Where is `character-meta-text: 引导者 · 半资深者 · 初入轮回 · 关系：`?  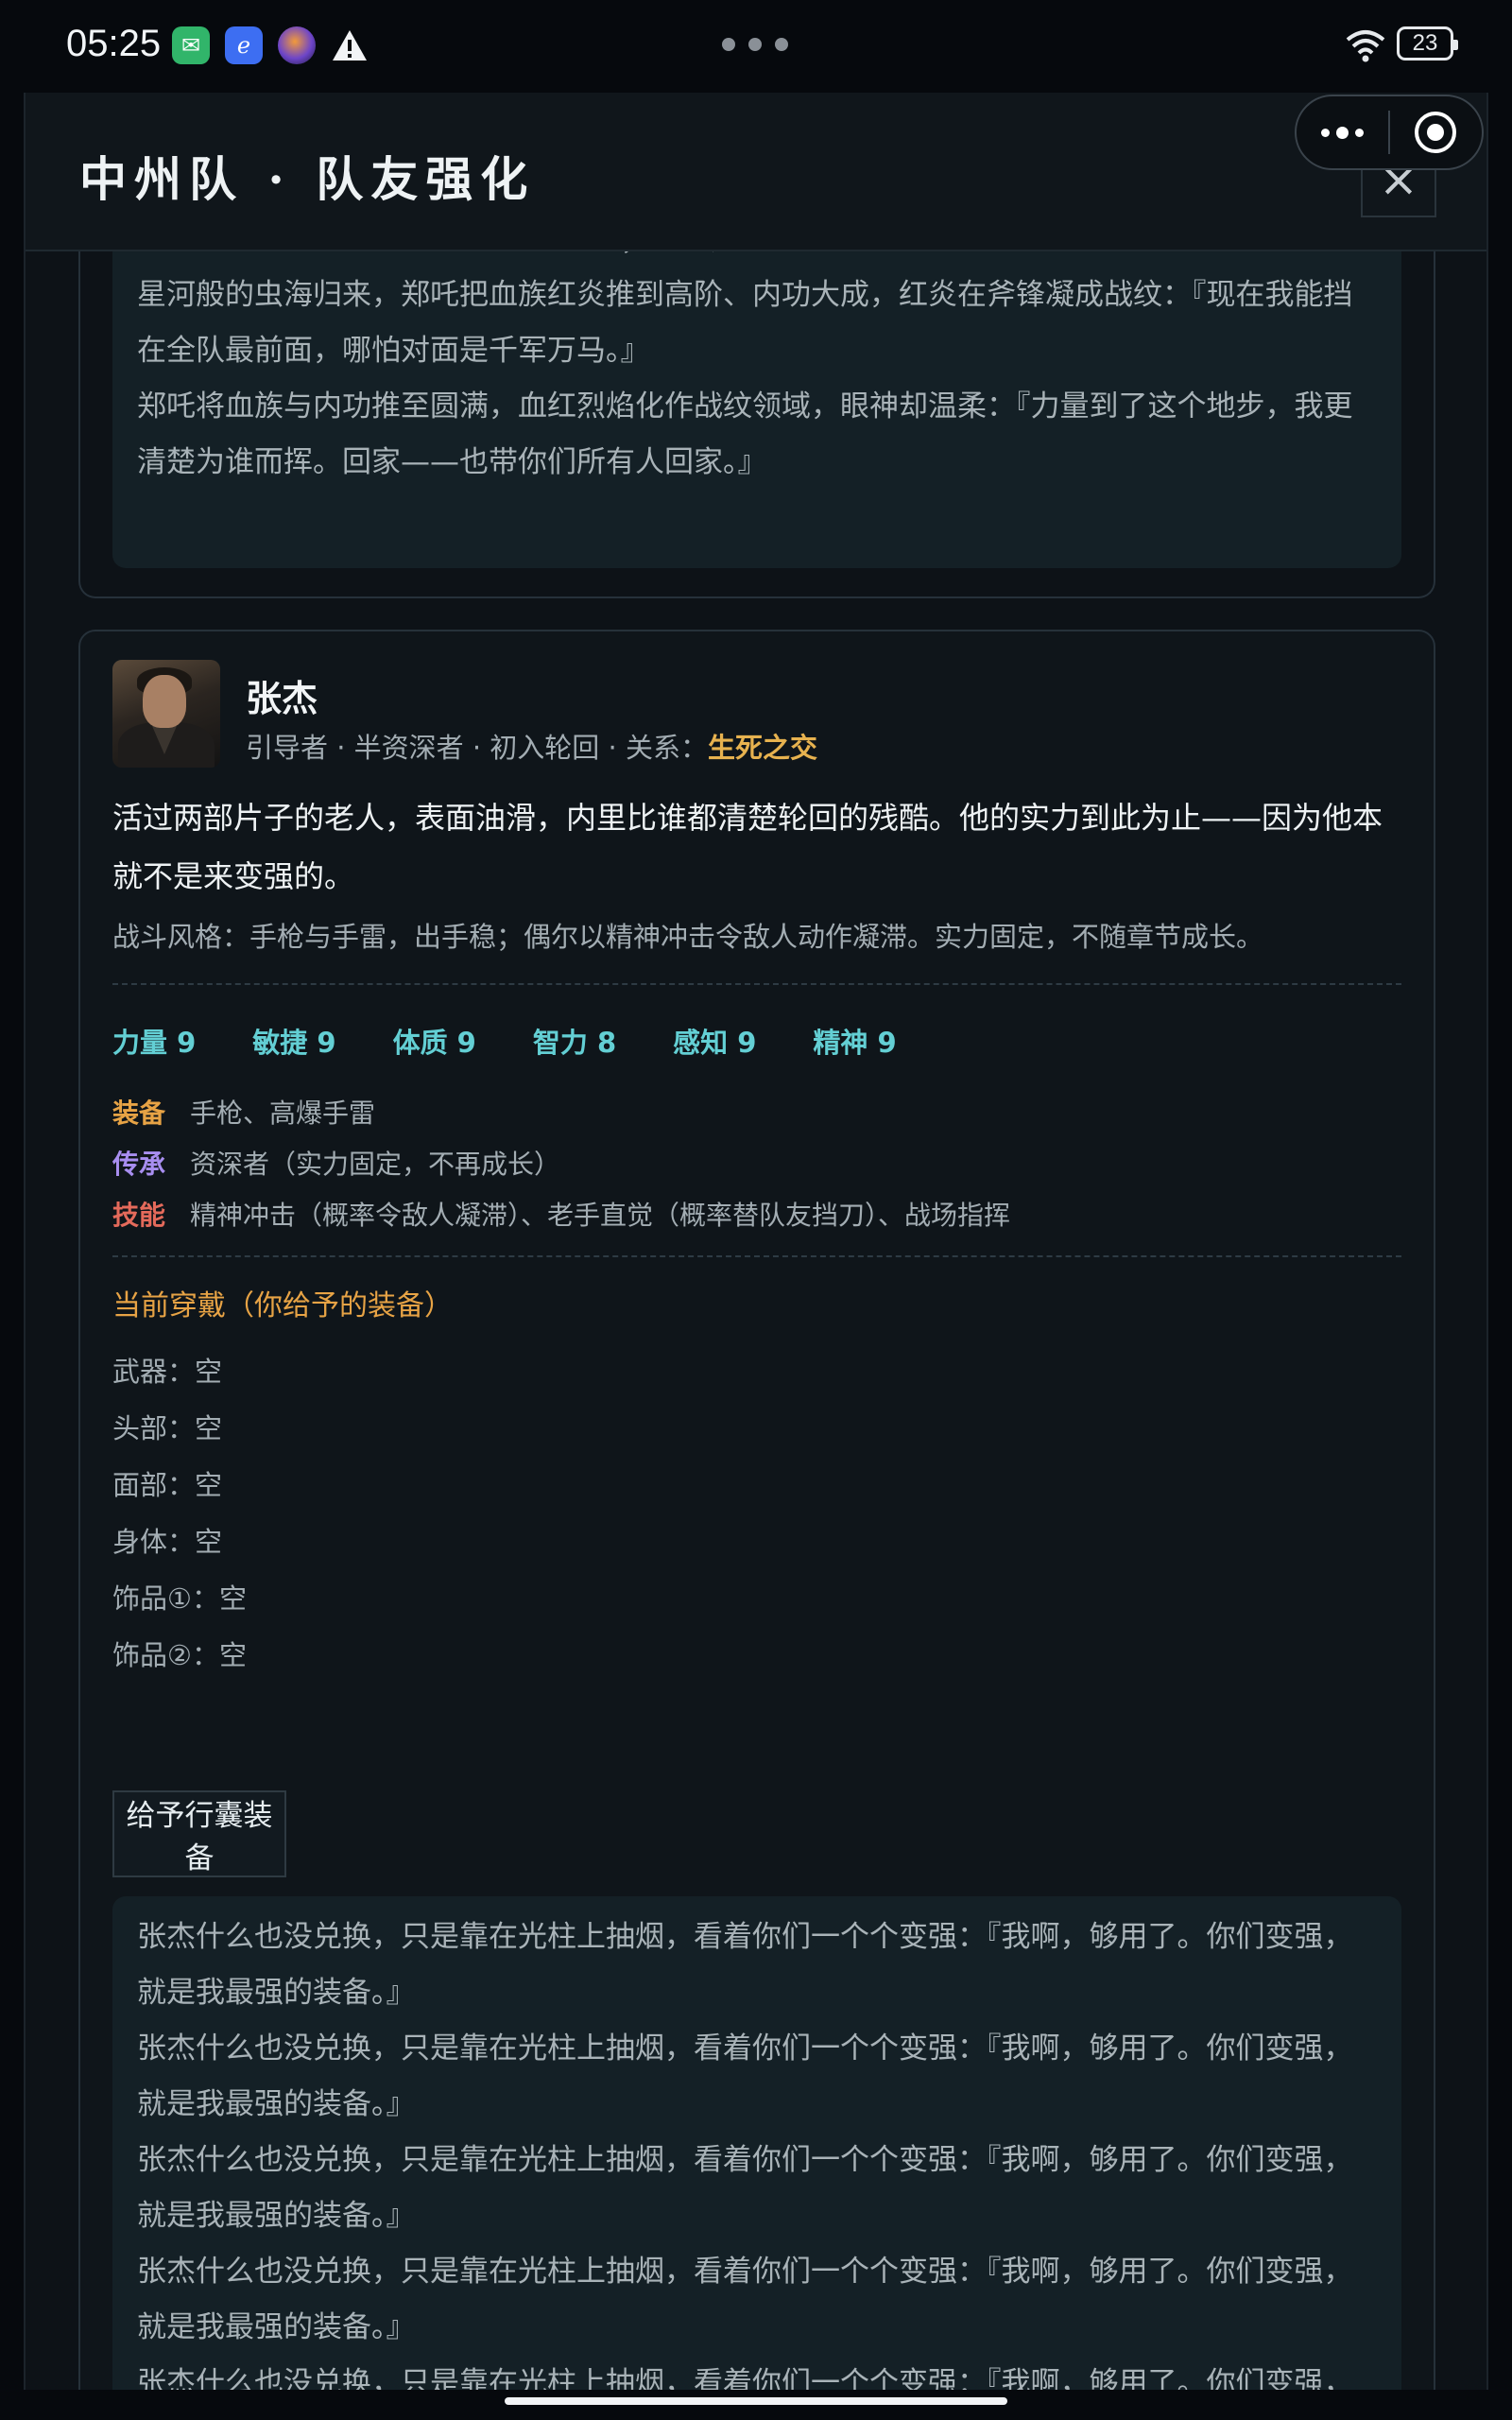 character-meta-text: 引导者 · 半资深者 · 初入轮回 · 关系： is located at coordinates (477, 748).